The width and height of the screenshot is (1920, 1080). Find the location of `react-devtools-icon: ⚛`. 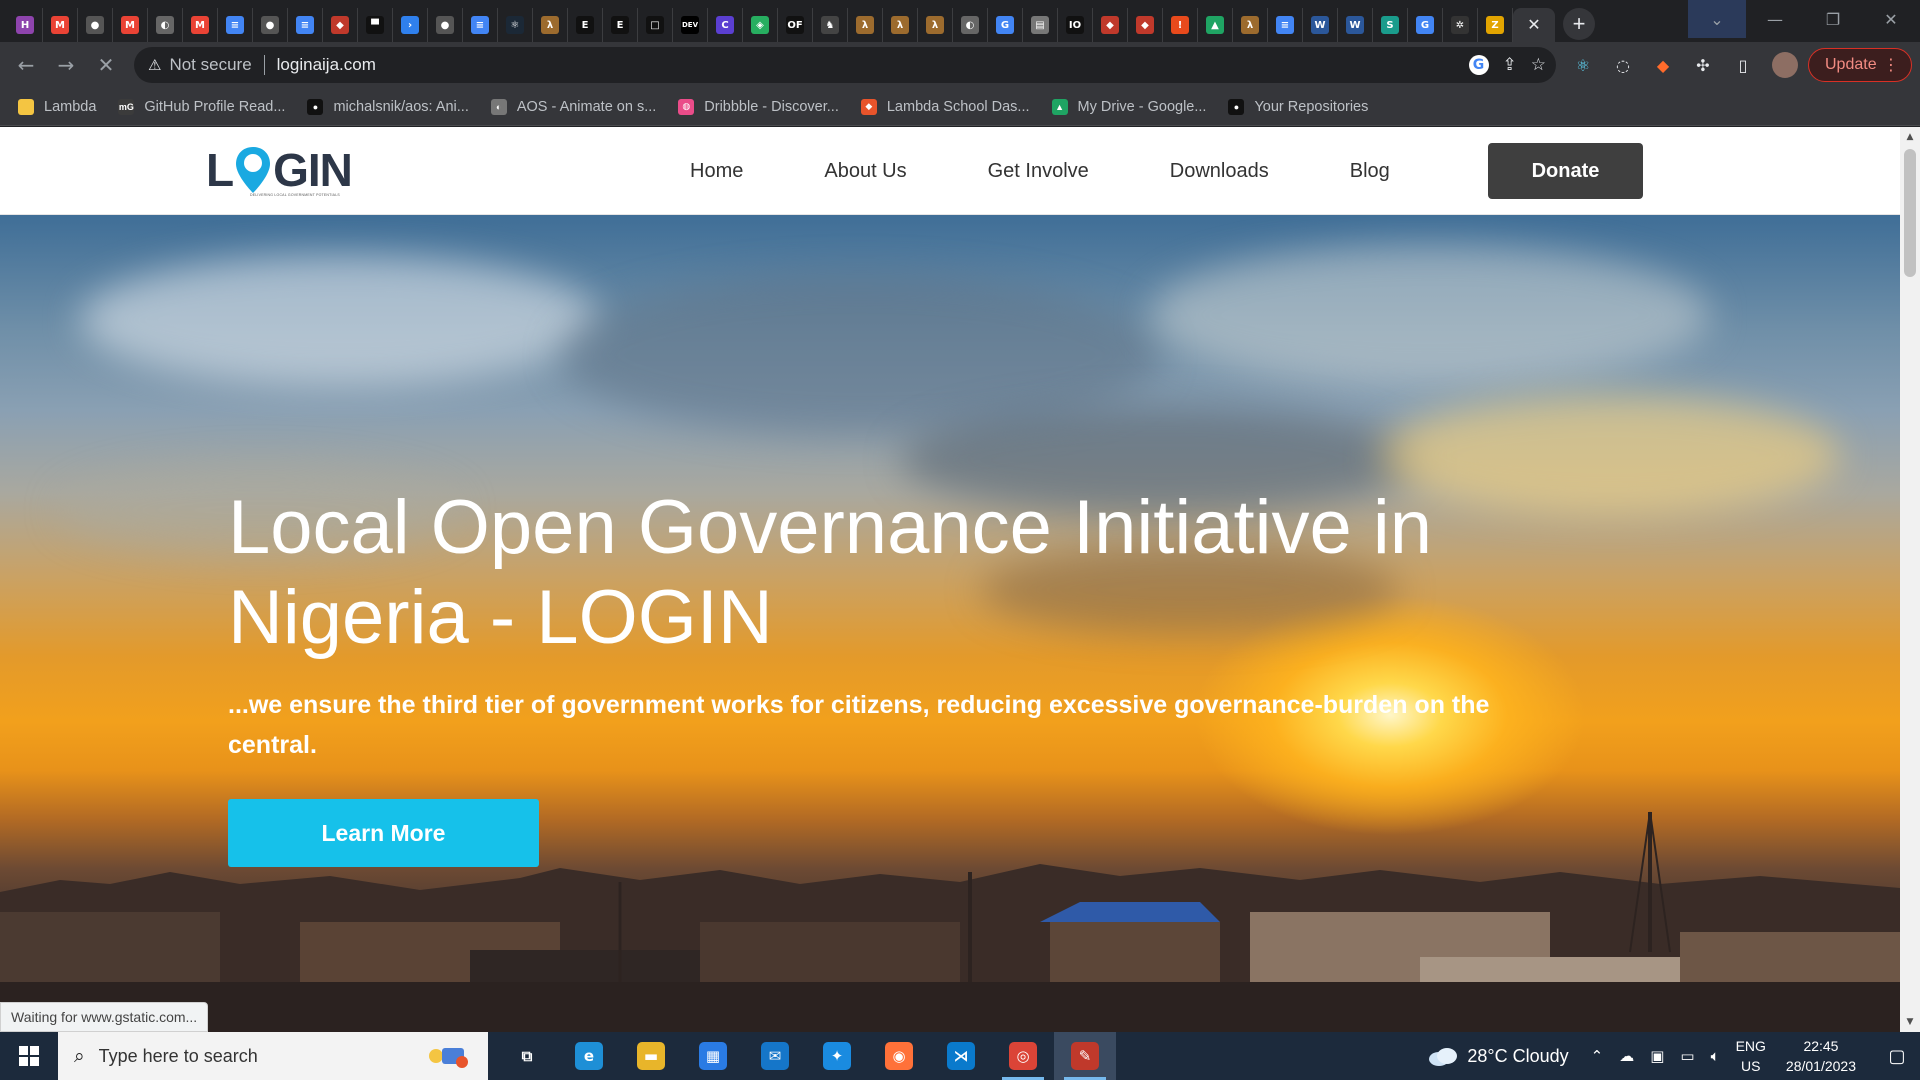

react-devtools-icon: ⚛ is located at coordinates (1583, 65).